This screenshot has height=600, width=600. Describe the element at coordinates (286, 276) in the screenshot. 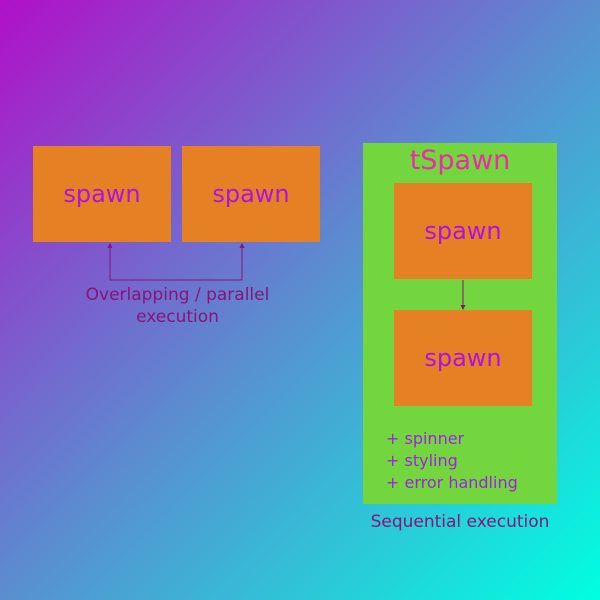

I see `connector-layer` at that location.